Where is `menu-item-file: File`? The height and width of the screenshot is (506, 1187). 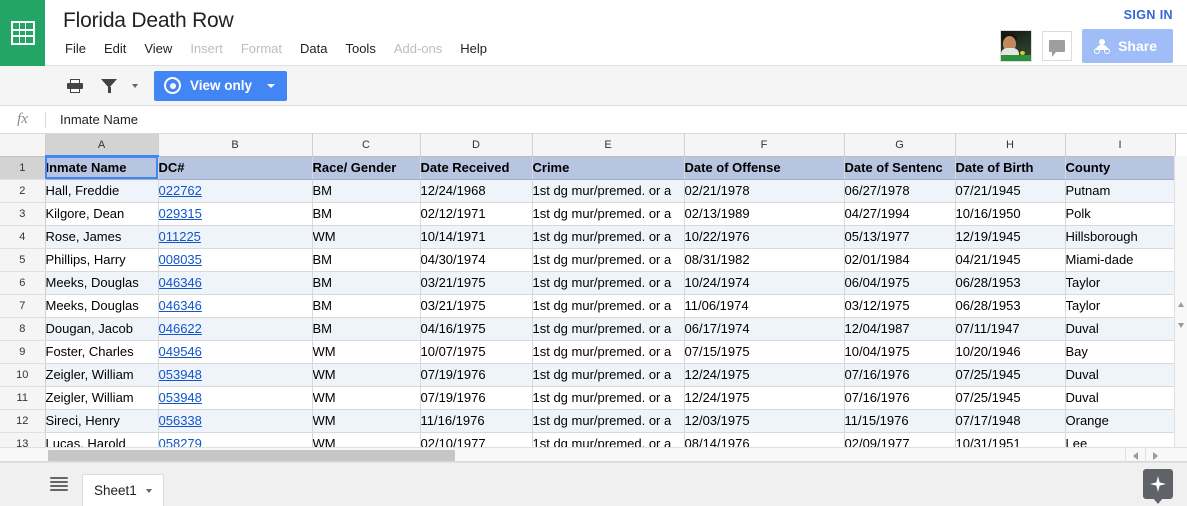 menu-item-file: File is located at coordinates (79, 48).